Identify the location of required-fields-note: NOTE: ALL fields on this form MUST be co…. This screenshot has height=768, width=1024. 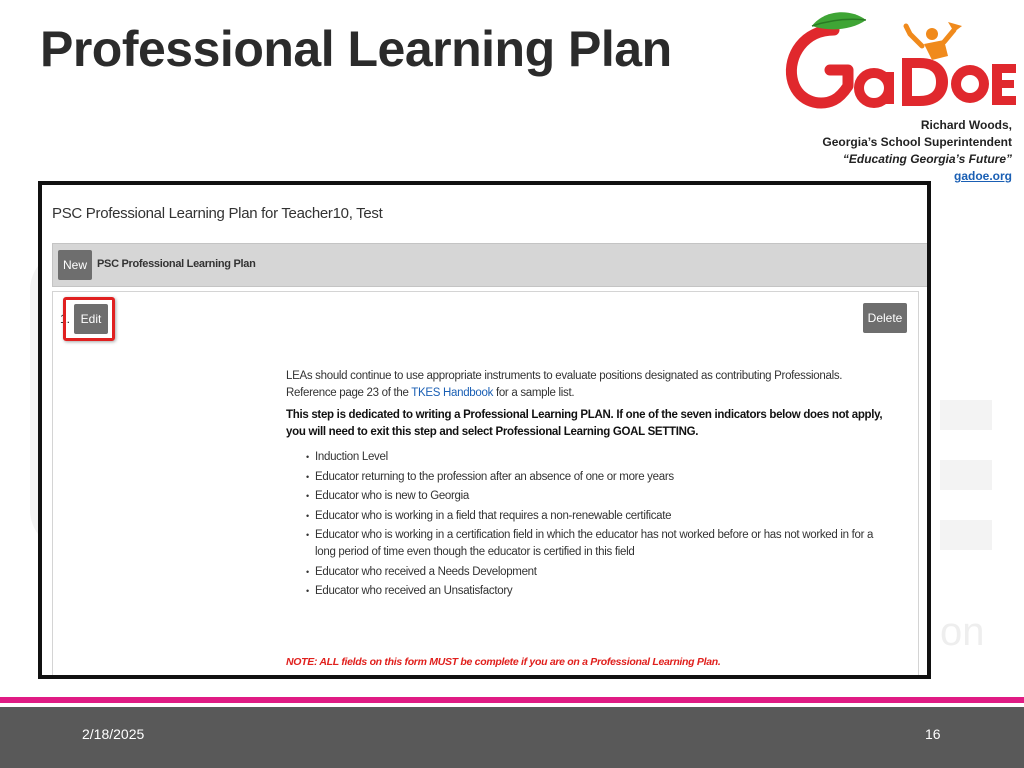
(503, 662).